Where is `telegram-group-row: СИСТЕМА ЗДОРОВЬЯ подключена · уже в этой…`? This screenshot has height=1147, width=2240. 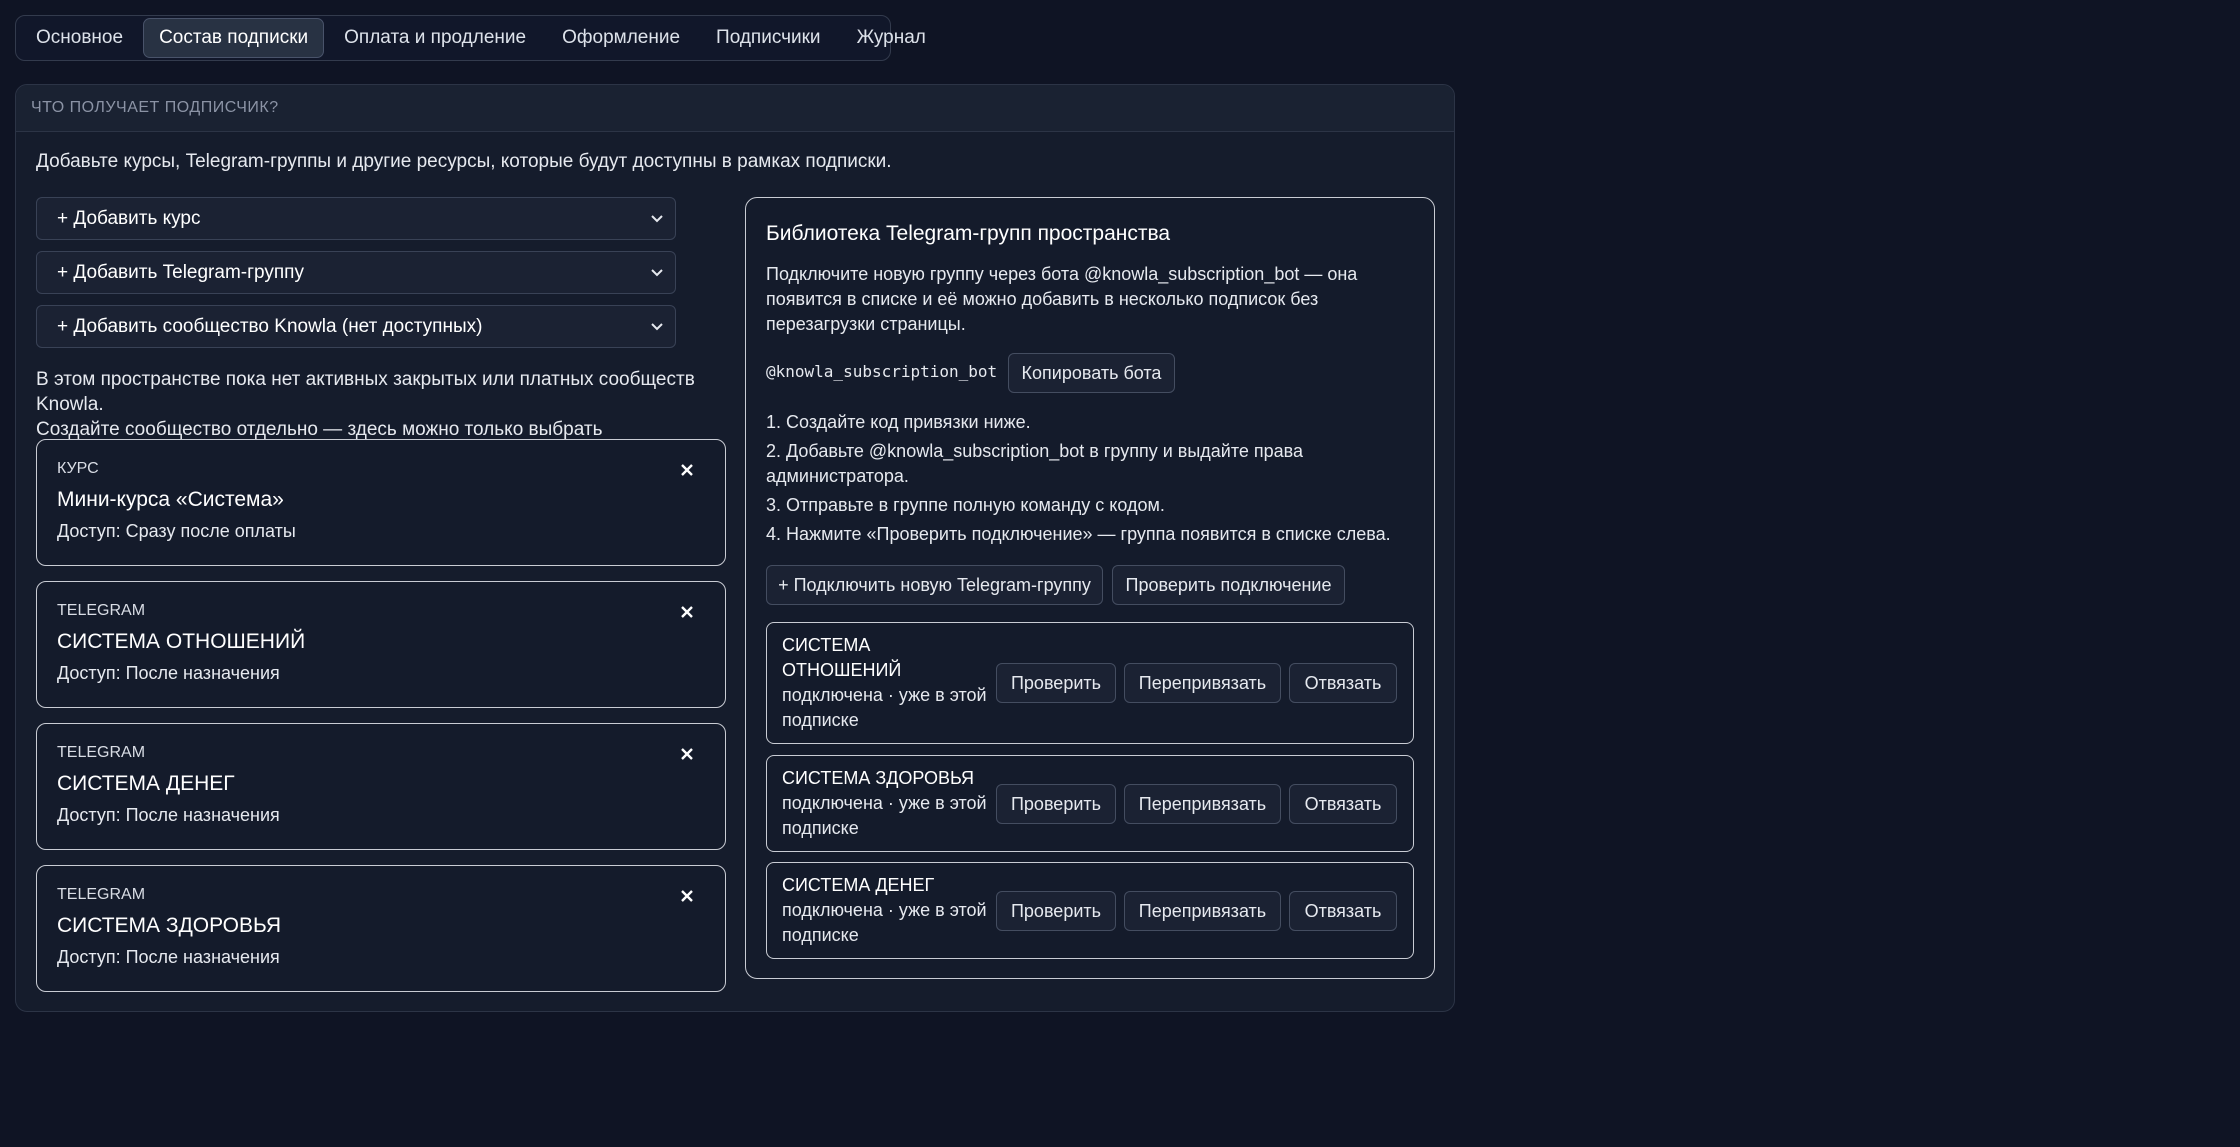
telegram-group-row: СИСТЕМА ЗДОРОВЬЯ подключена · уже в этой… is located at coordinates (1090, 803).